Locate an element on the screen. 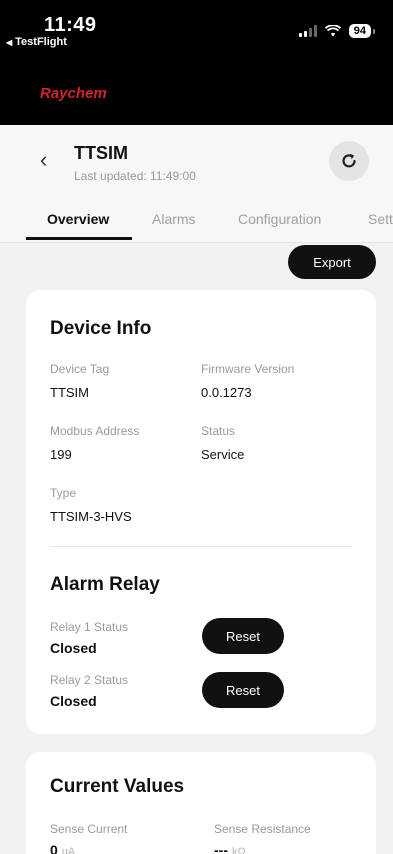 Image resolution: width=393 pixels, height=854 pixels. relay-1-reset-button: Reset is located at coordinates (243, 636).